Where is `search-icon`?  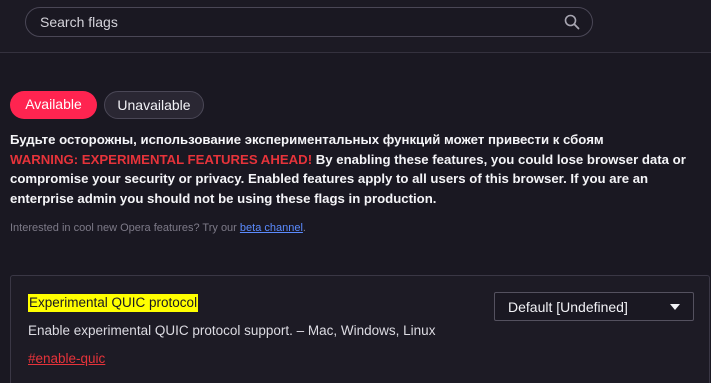 search-icon is located at coordinates (572, 22).